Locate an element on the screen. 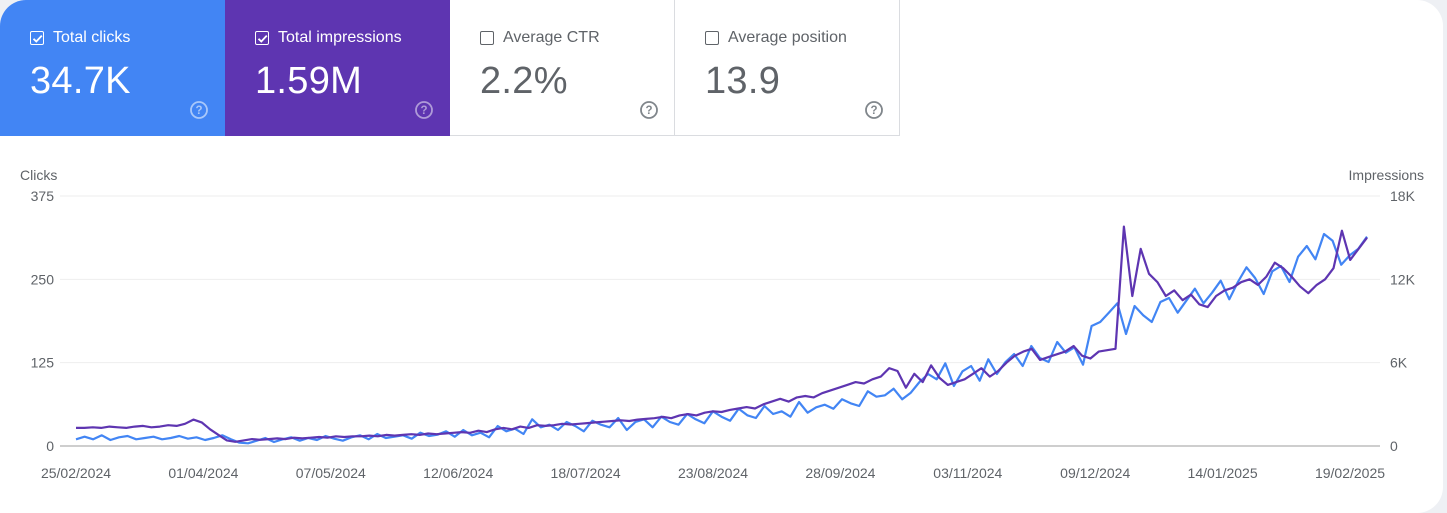  x-tick-label: 18/07/2024 is located at coordinates (586, 473).